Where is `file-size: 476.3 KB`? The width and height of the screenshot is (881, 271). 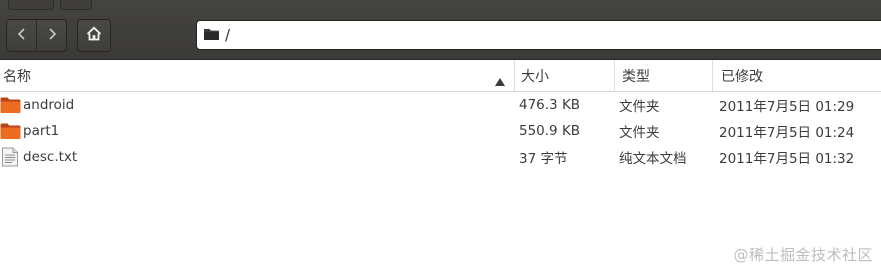
file-size: 476.3 KB is located at coordinates (550, 105).